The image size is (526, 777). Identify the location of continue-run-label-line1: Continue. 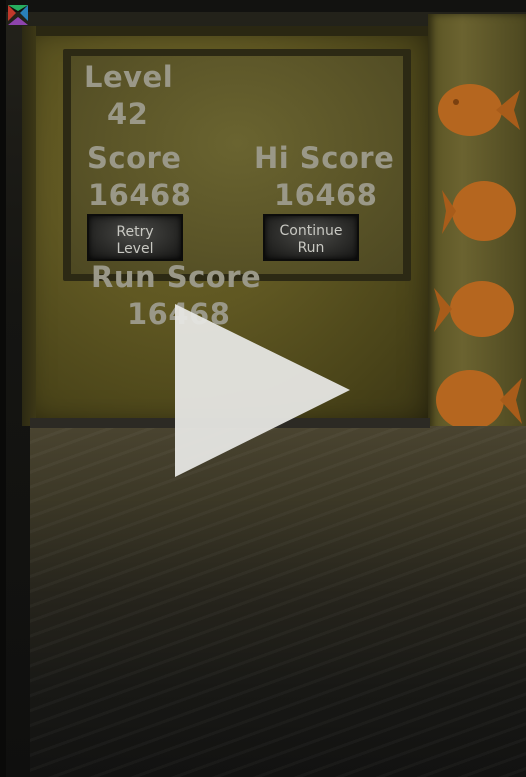
(311, 231).